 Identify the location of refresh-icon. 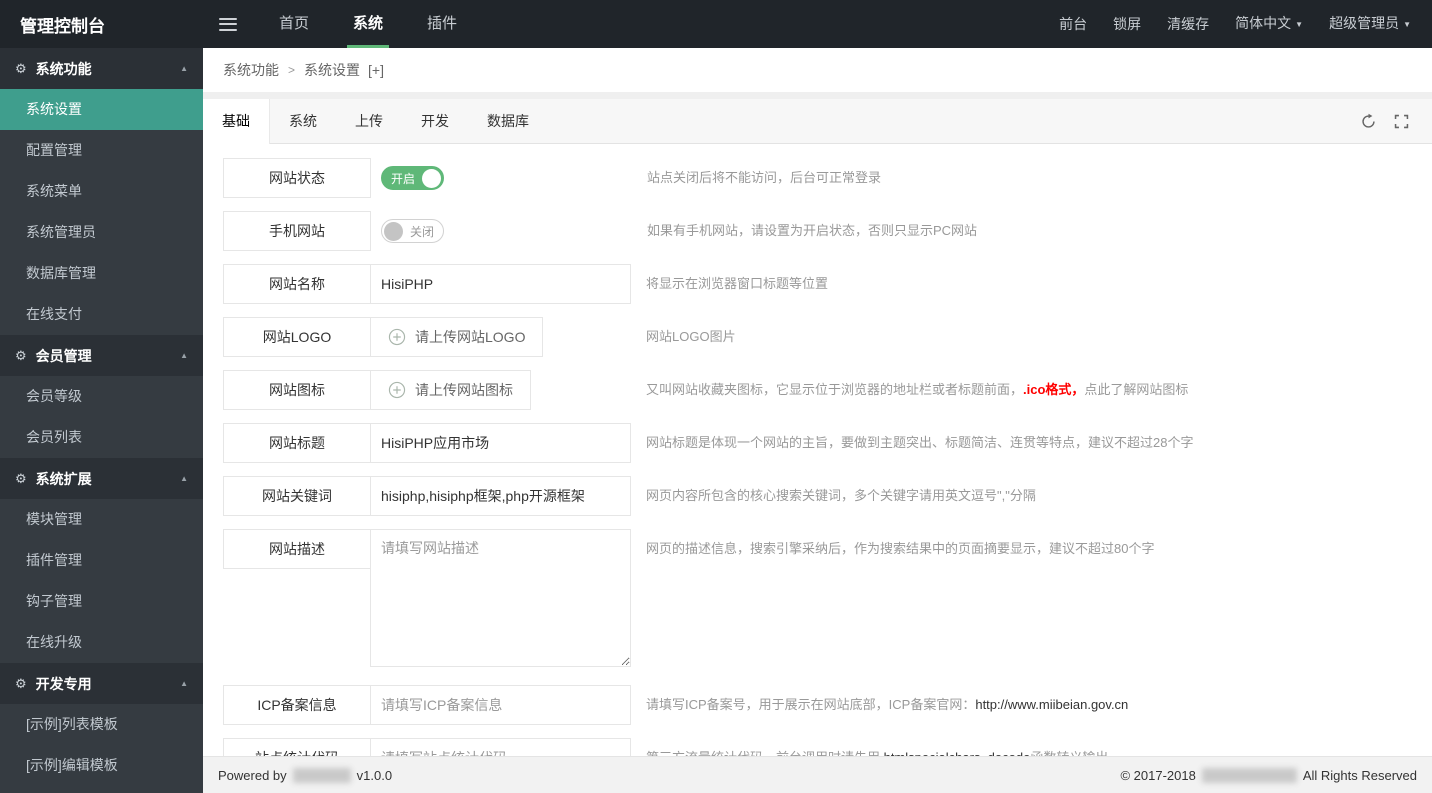
(1368, 121).